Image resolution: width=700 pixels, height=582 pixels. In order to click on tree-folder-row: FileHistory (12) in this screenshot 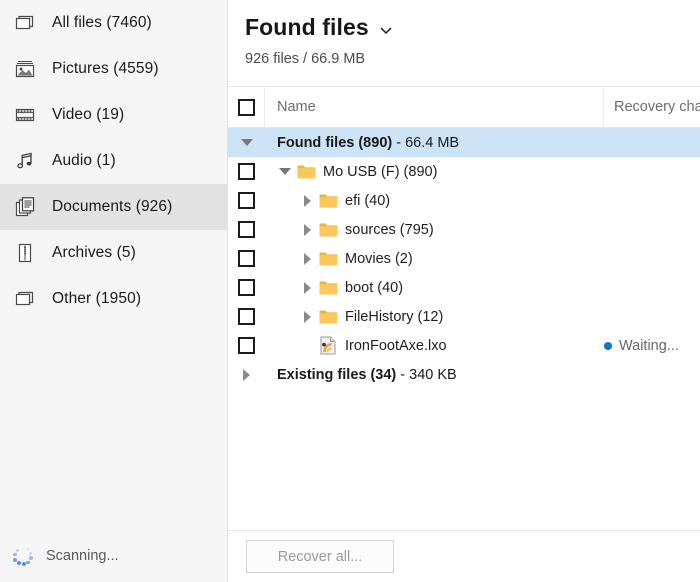, I will do `click(464, 316)`.